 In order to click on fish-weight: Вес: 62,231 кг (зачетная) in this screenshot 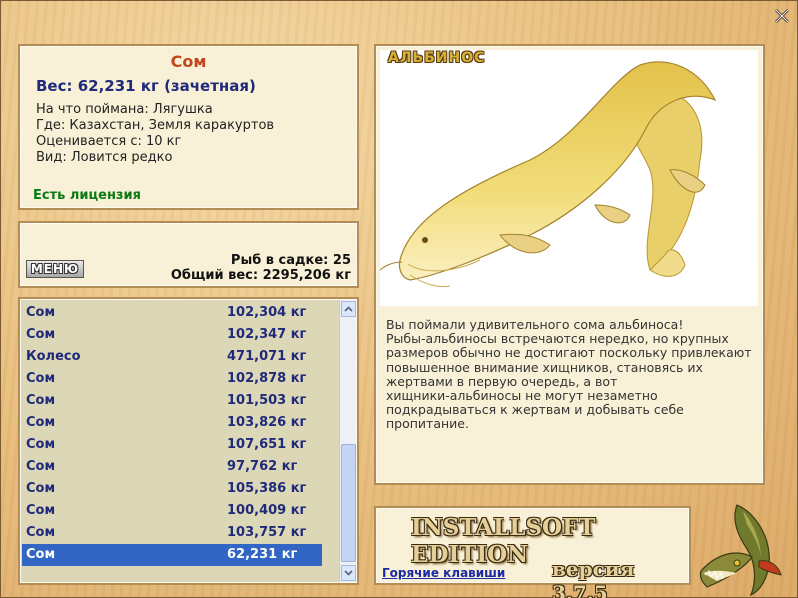, I will do `click(146, 86)`.